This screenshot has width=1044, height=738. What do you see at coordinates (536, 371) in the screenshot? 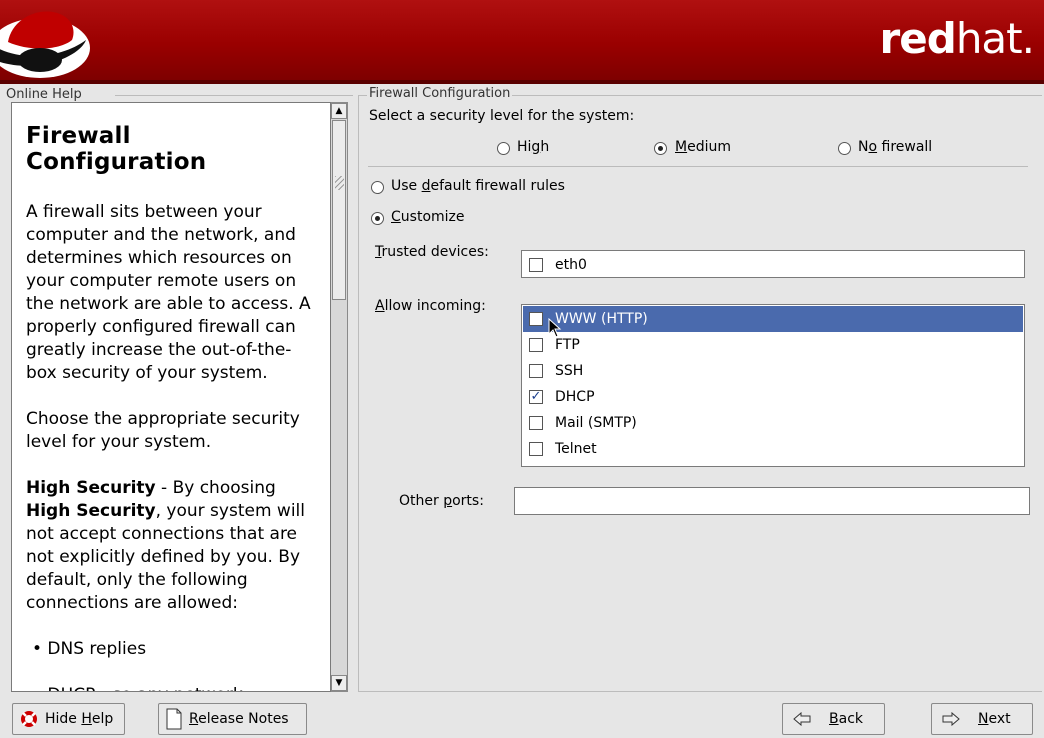
I see `ssh-checkbox` at bounding box center [536, 371].